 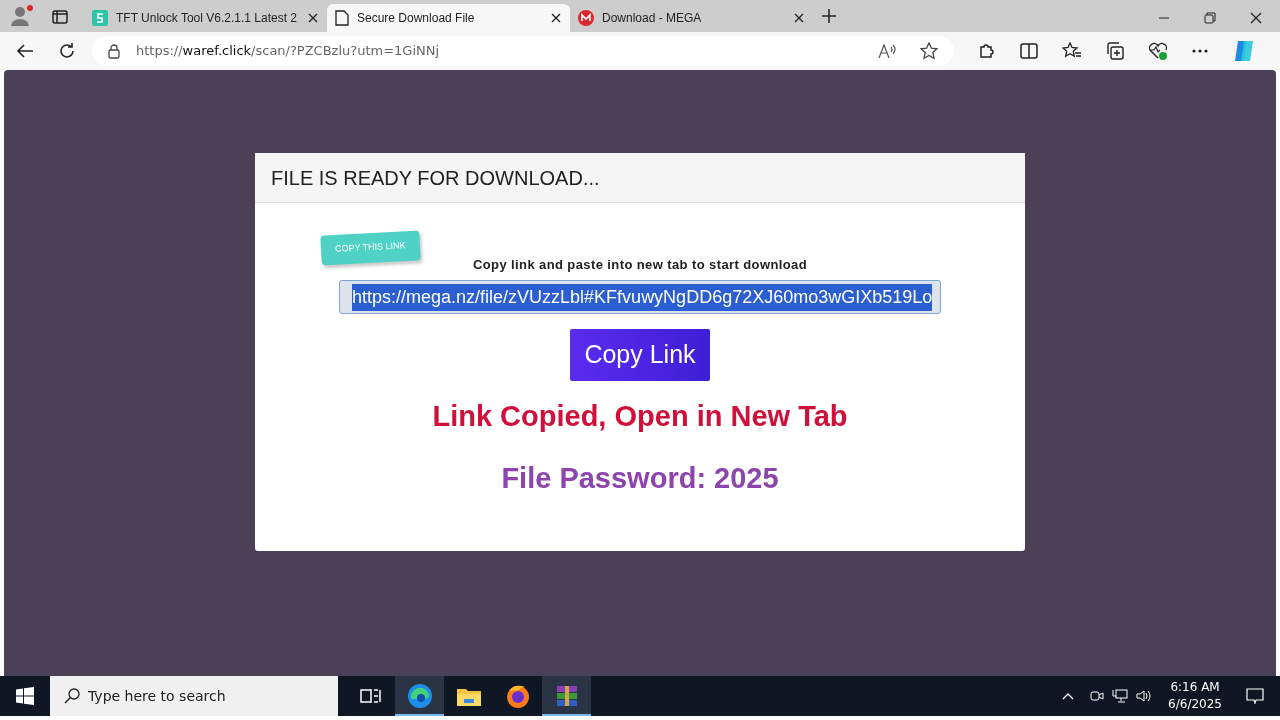 I want to click on archive-icon, so click(x=566, y=696).